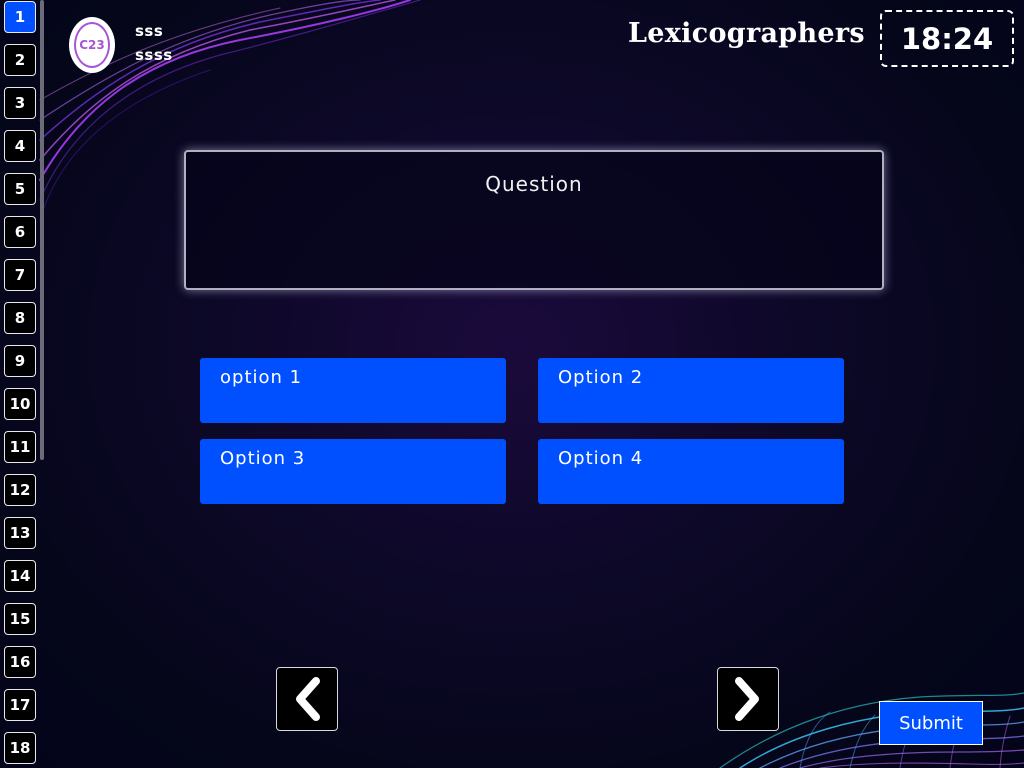  I want to click on user-id: ssss, so click(154, 55).